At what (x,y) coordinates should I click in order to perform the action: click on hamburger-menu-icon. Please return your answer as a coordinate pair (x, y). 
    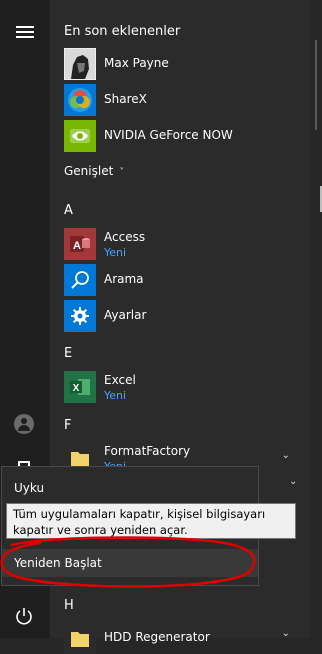
    Looking at the image, I should click on (25, 32).